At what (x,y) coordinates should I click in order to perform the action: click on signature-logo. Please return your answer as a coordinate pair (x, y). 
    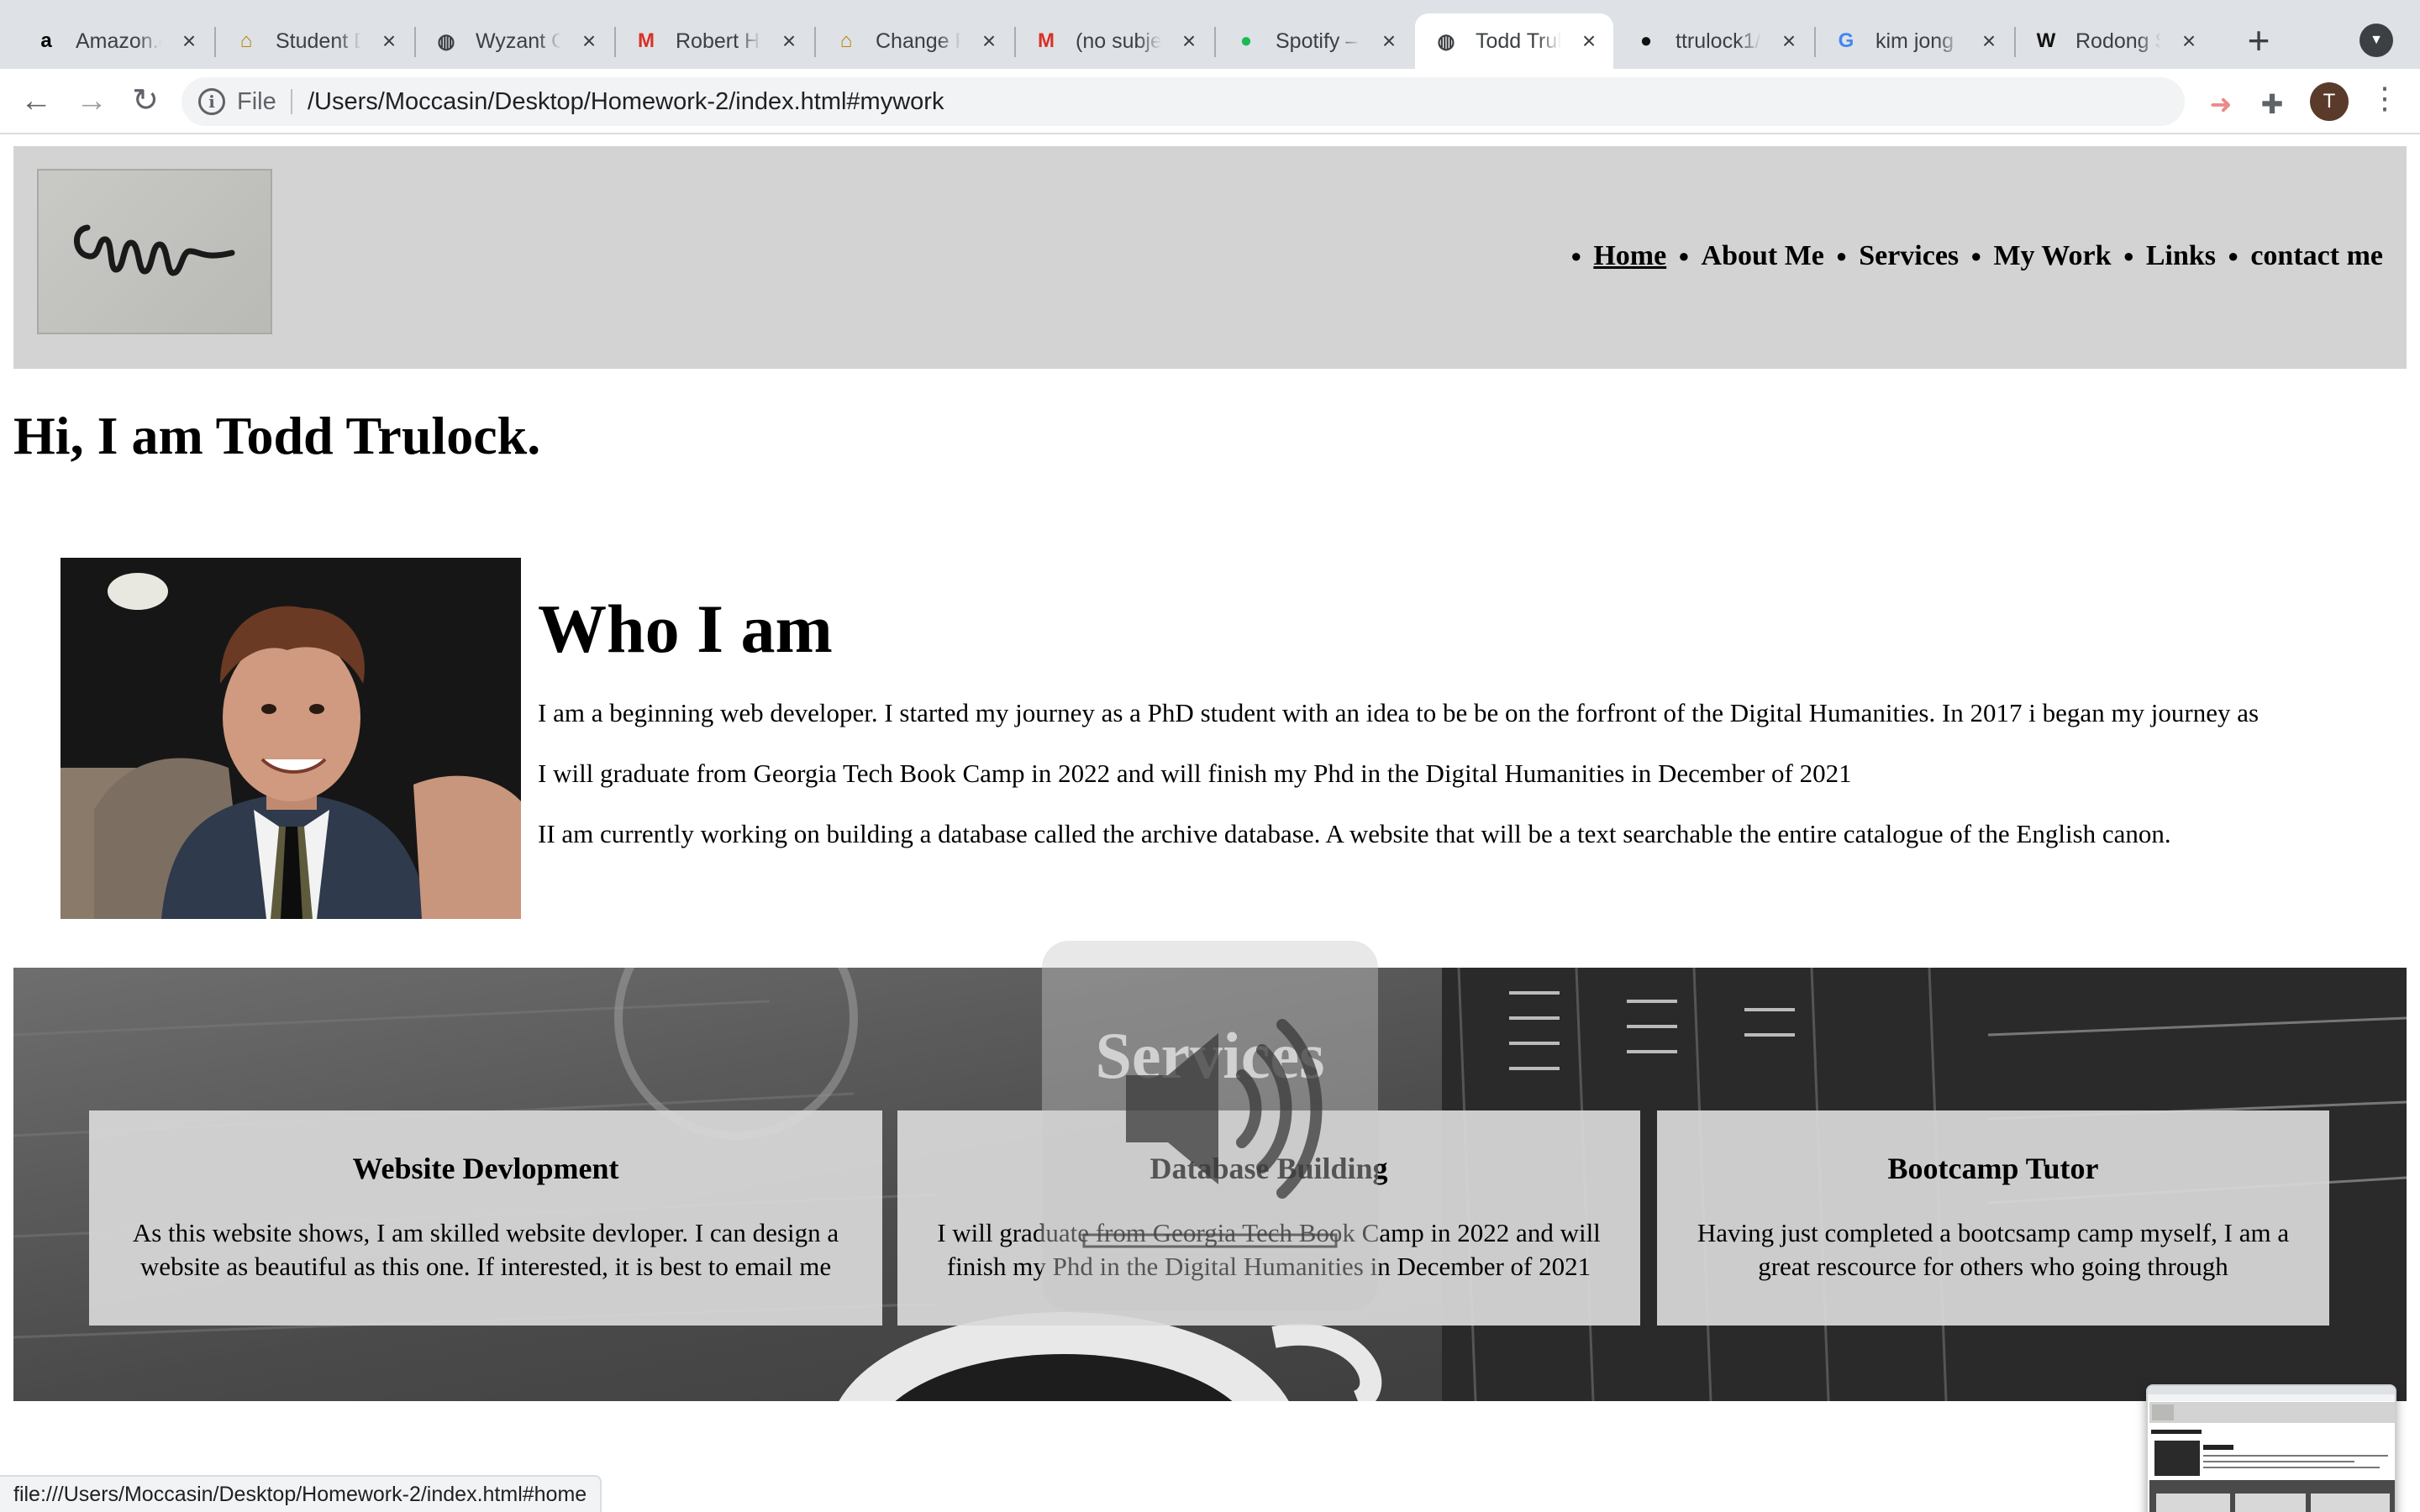
    Looking at the image, I should click on (154, 251).